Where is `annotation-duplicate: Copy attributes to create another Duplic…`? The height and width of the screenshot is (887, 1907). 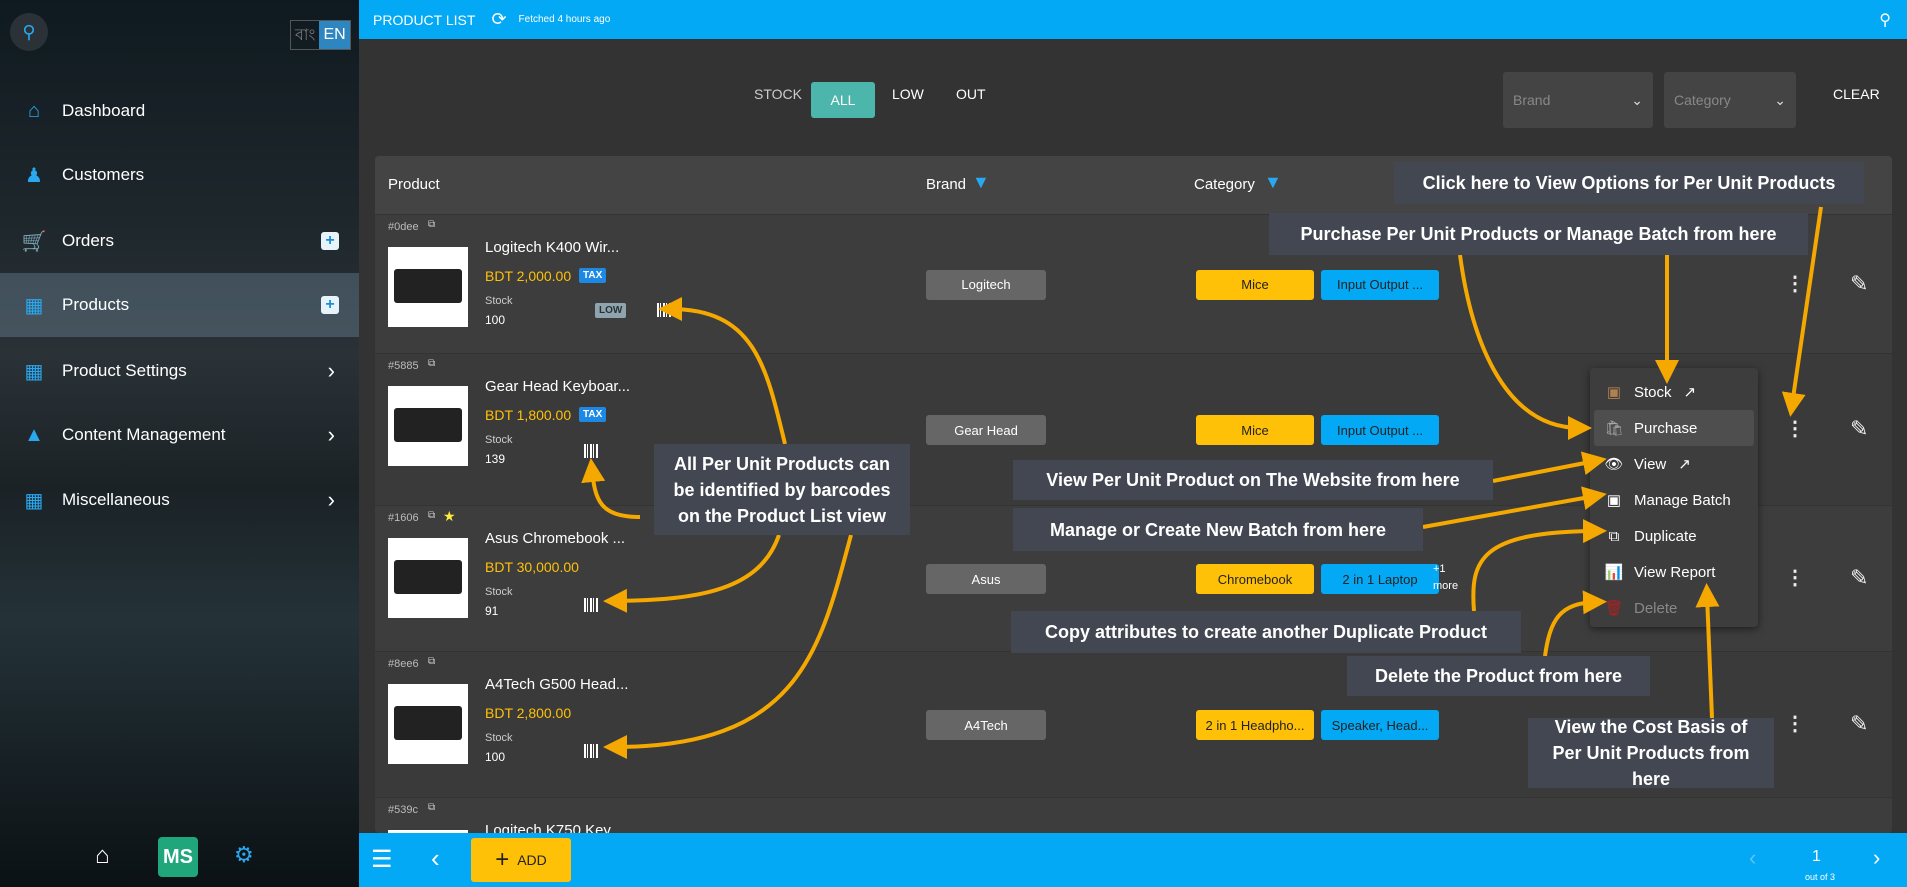 annotation-duplicate: Copy attributes to create another Duplic… is located at coordinates (1266, 632).